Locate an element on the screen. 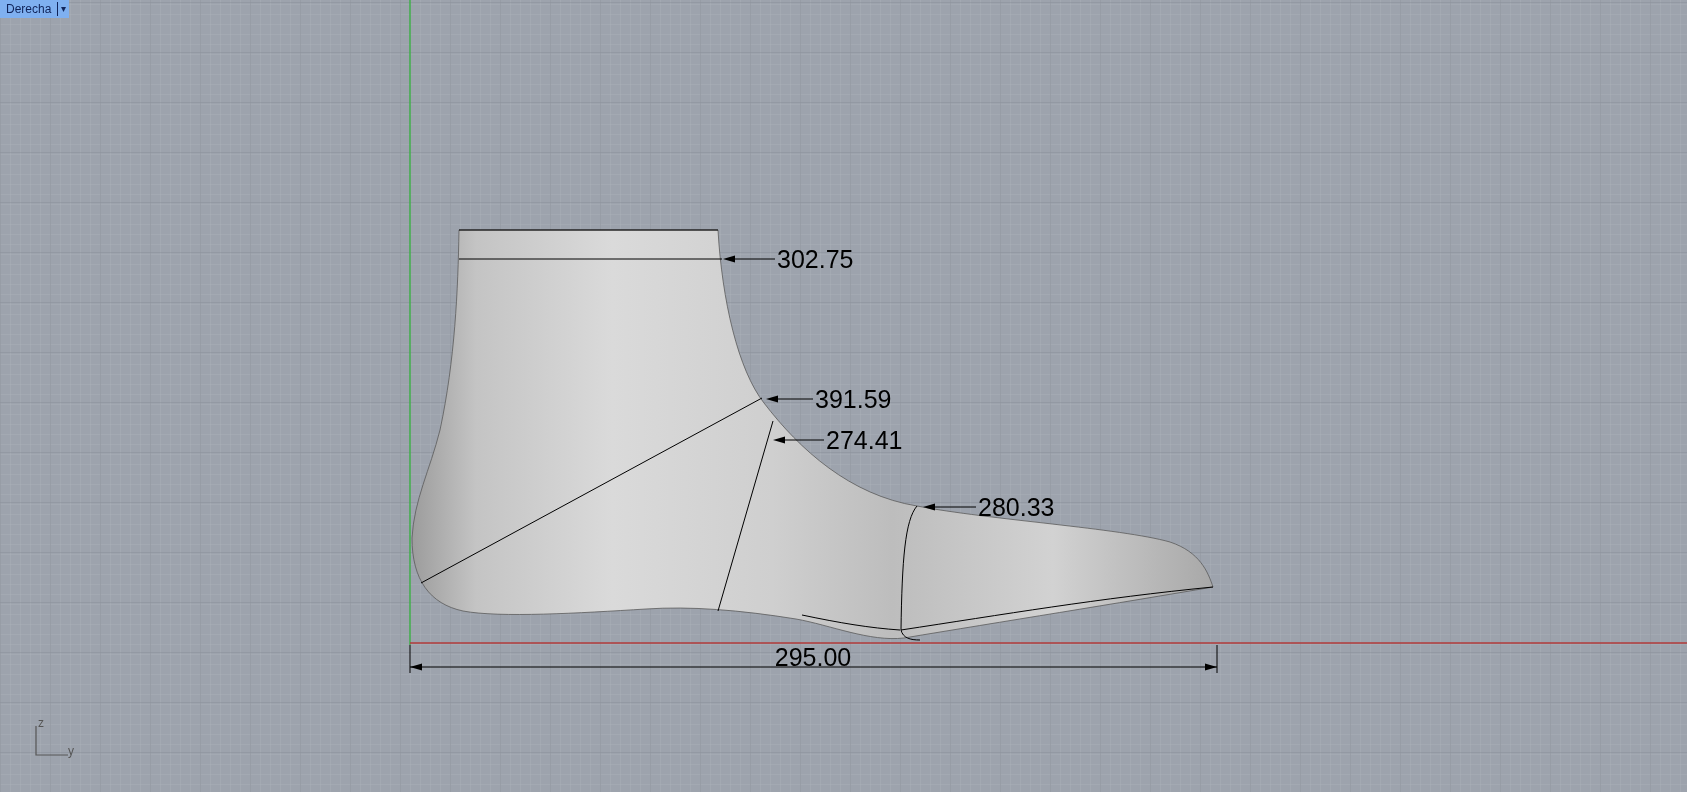 The height and width of the screenshot is (792, 1687). viewport-title: Derecha is located at coordinates (29, 9).